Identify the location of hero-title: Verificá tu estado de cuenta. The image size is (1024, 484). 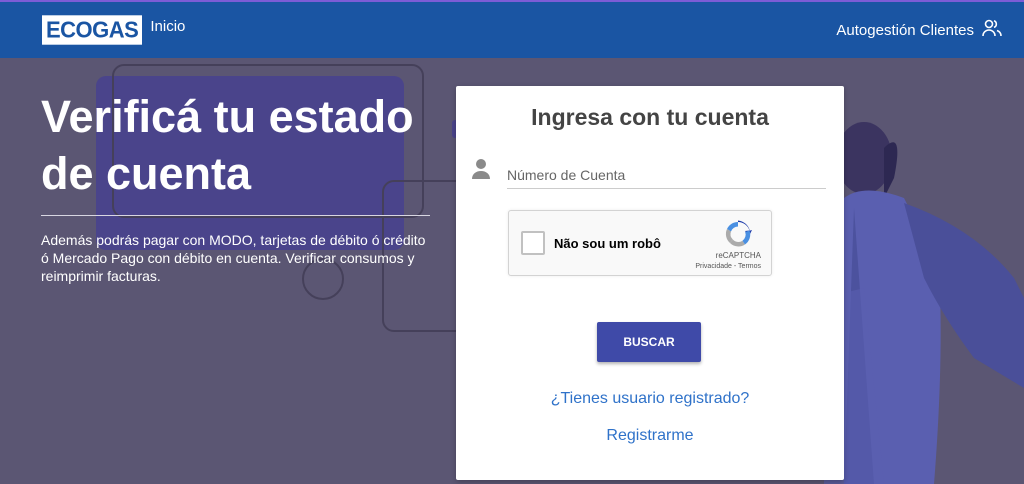
(227, 145).